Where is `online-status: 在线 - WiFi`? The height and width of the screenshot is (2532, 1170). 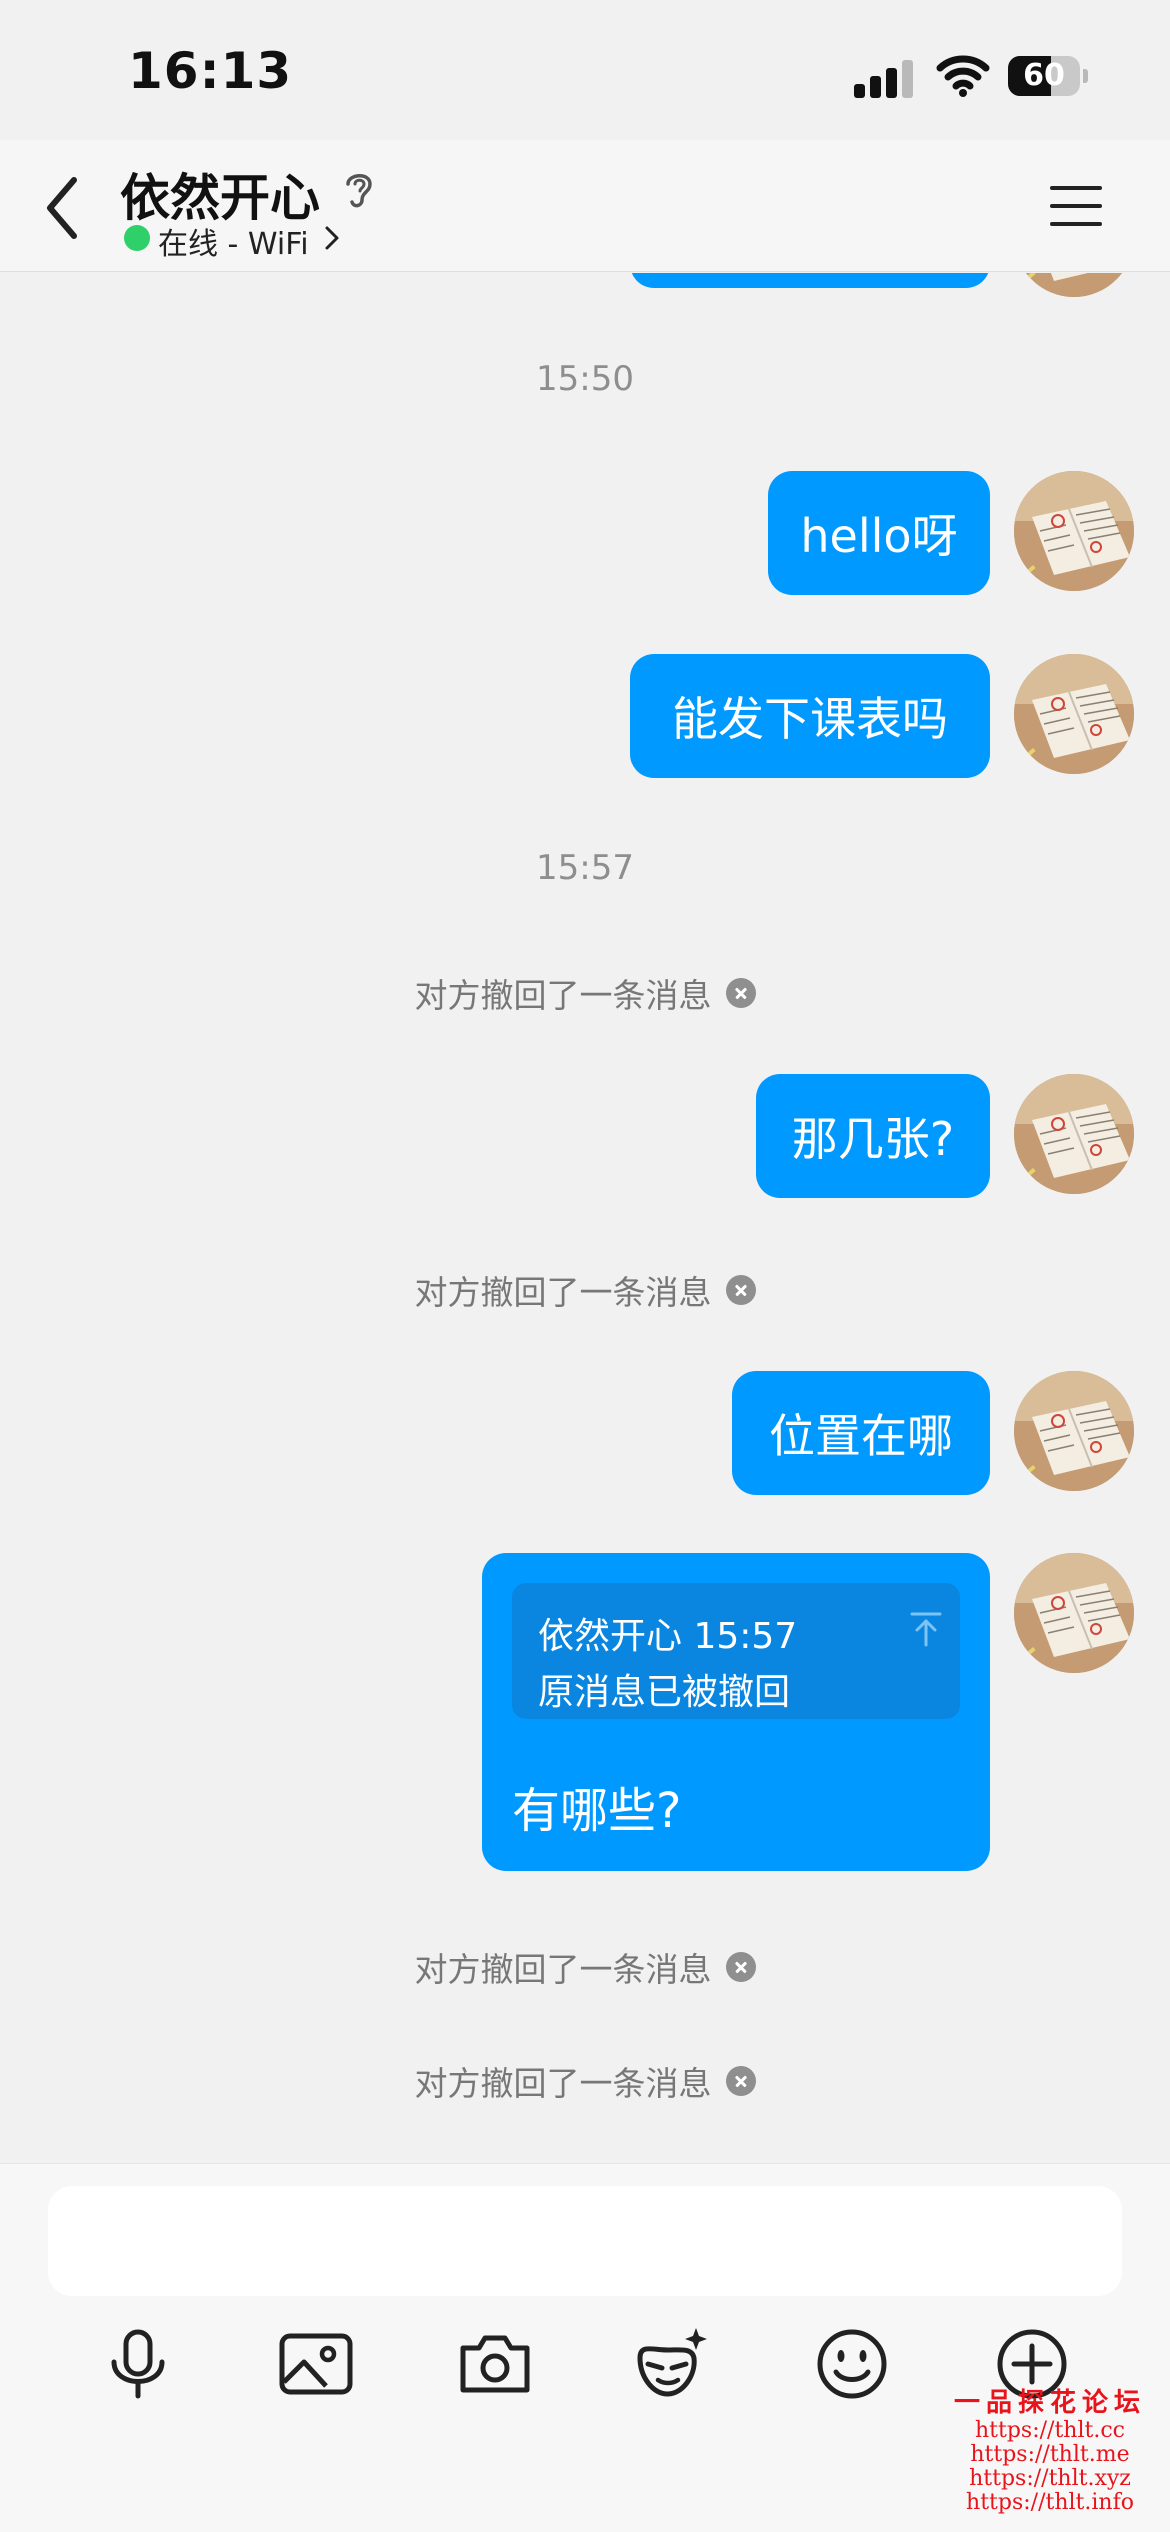
online-status: 在线 - WiFi is located at coordinates (233, 241).